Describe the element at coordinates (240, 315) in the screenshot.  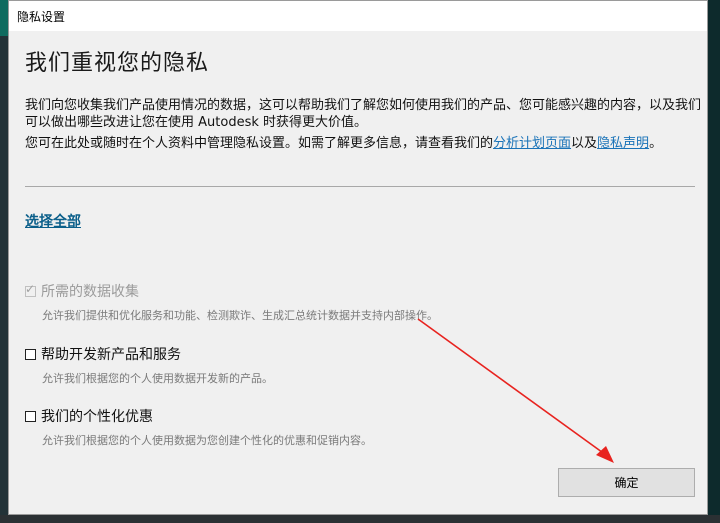
I see `required-data-description: 允许我们提供和优化服务和功能、检测欺诈、生成汇总统计数据并支持内部操作。` at that location.